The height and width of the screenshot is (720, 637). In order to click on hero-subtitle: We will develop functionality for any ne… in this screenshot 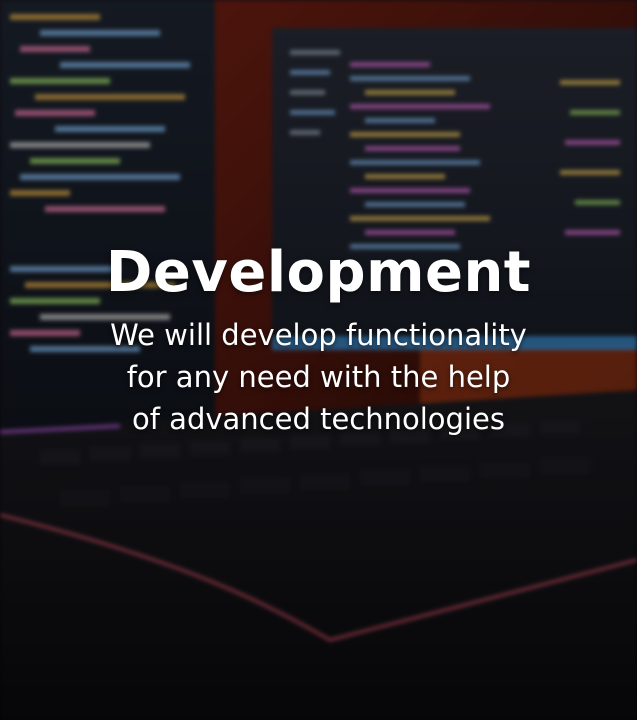, I will do `click(318, 377)`.